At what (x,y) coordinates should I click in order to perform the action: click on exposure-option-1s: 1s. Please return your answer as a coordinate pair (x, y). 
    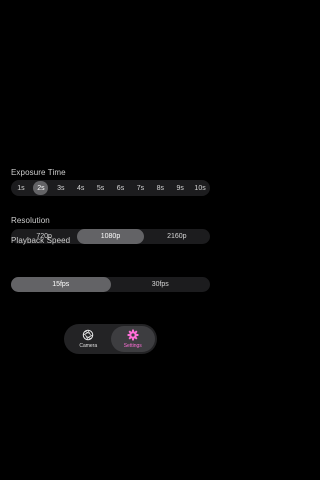
    Looking at the image, I should click on (21, 188).